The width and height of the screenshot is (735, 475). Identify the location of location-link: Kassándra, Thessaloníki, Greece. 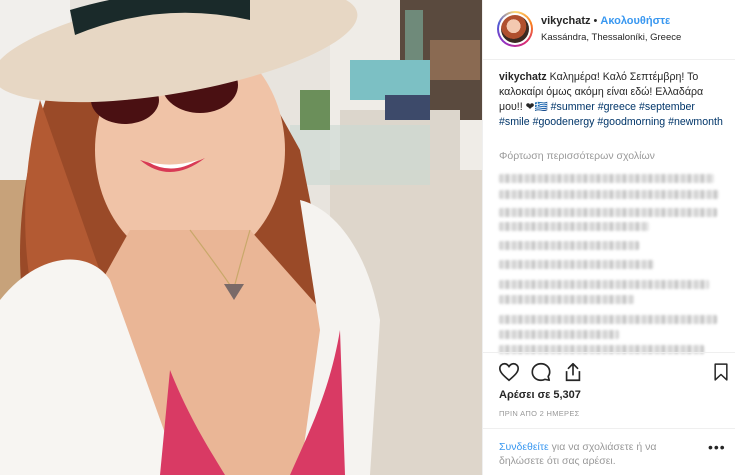
(611, 37).